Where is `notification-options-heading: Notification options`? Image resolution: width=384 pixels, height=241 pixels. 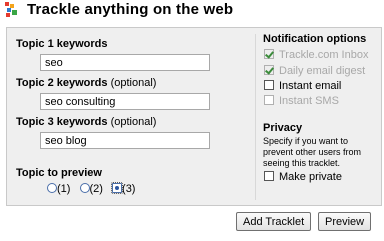 notification-options-heading: Notification options is located at coordinates (315, 39).